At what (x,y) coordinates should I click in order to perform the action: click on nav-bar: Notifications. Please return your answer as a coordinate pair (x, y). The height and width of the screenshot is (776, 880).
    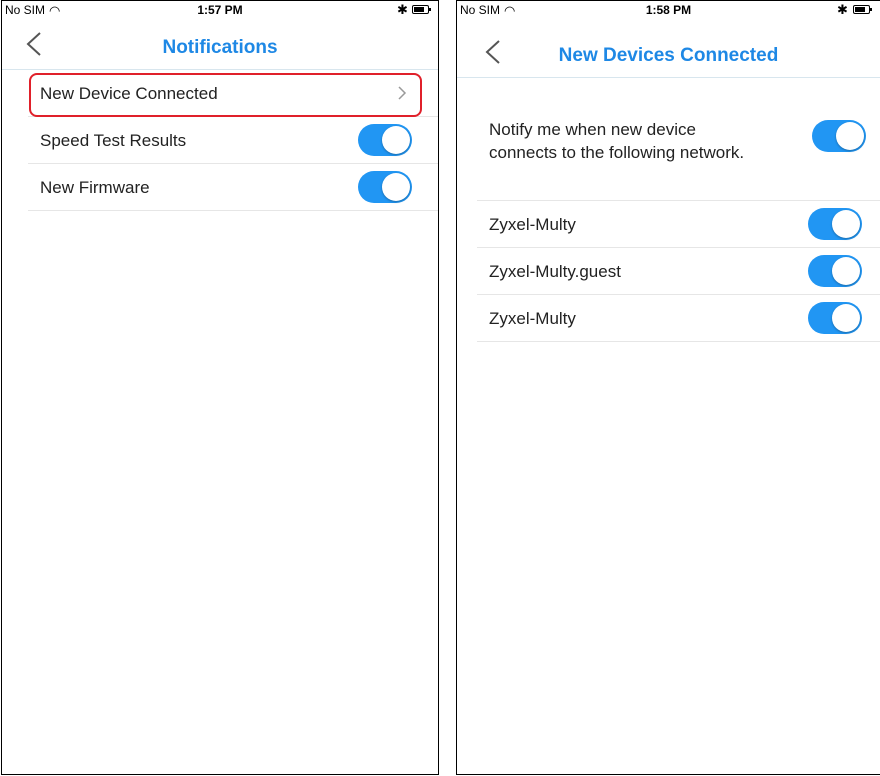
    Looking at the image, I should click on (220, 44).